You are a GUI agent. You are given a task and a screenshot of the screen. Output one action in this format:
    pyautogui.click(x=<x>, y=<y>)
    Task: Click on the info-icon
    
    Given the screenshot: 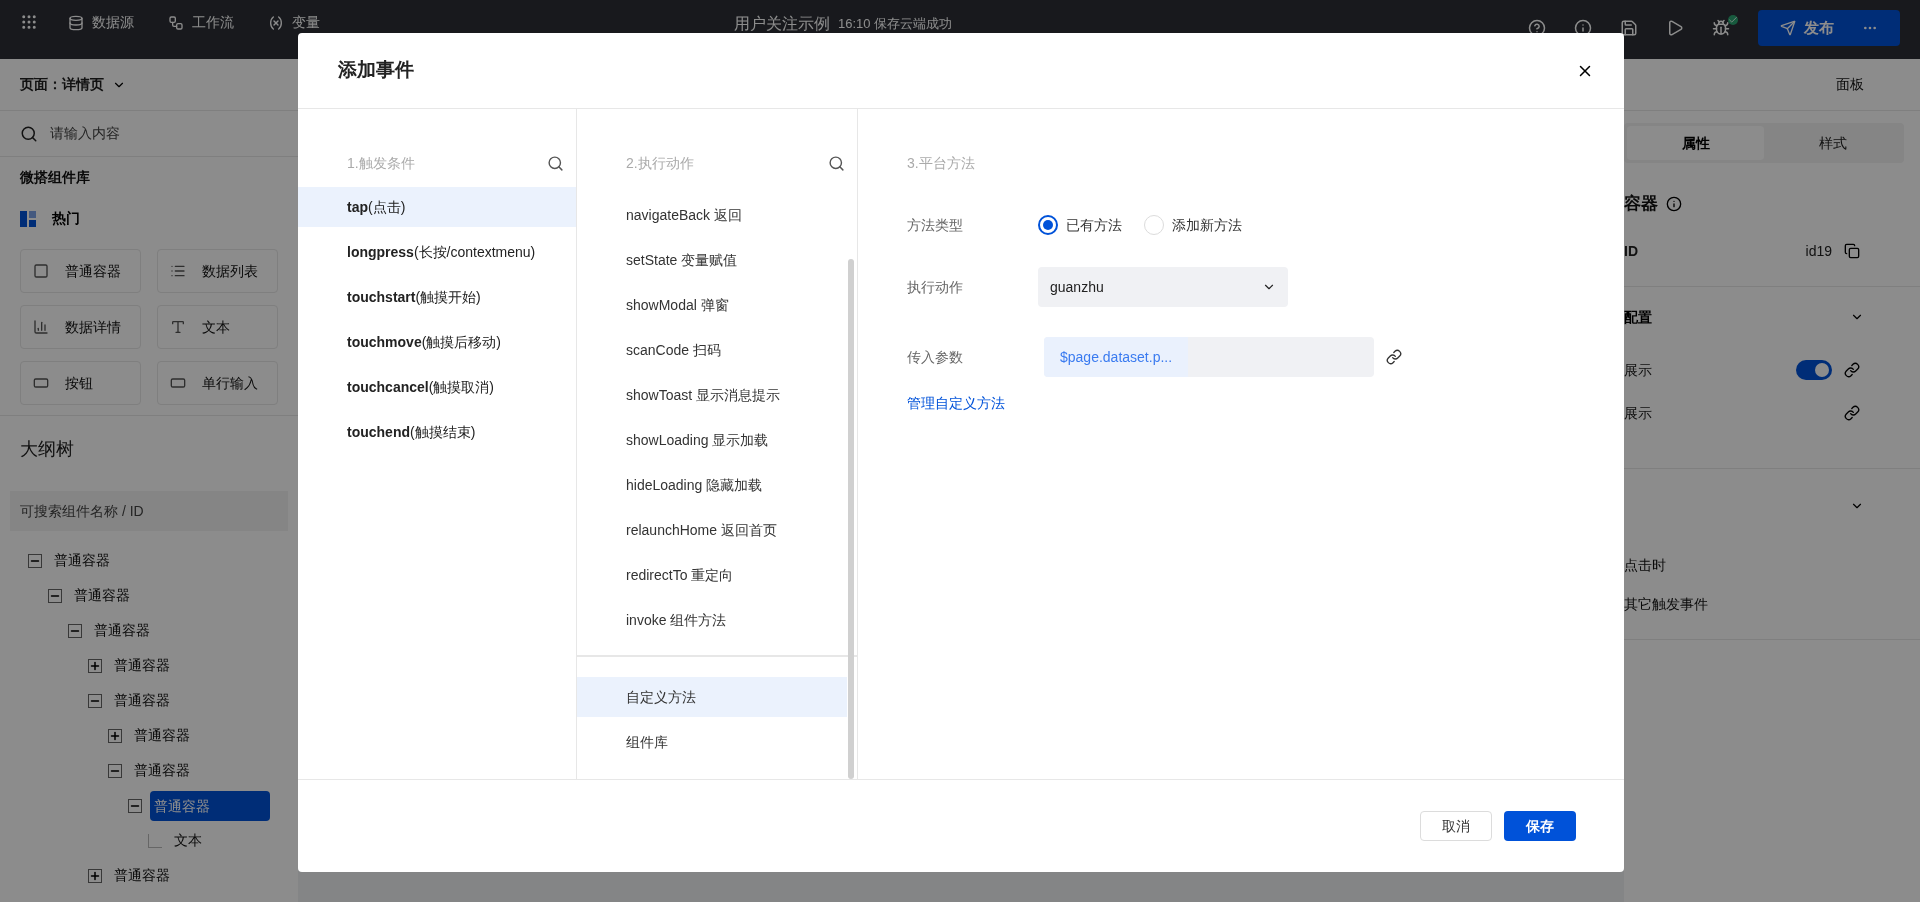 What is the action you would take?
    pyautogui.click(x=1674, y=203)
    